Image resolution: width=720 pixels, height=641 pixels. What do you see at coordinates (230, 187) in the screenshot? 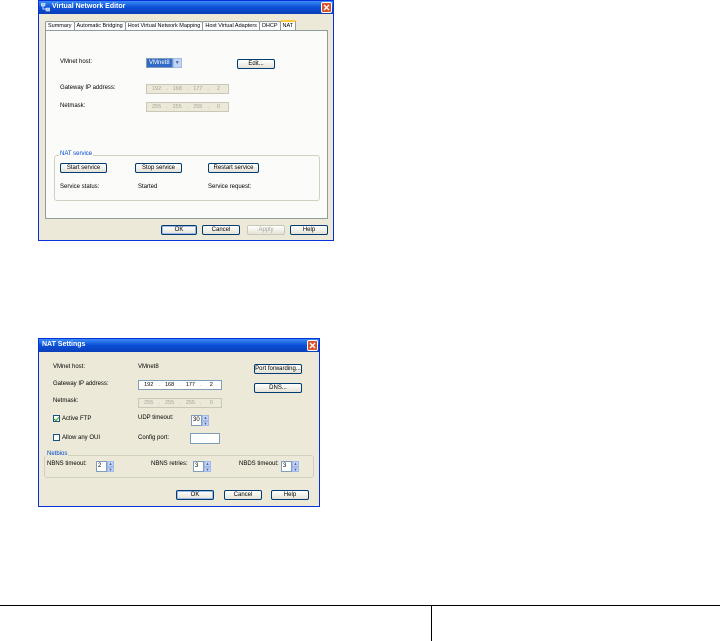
I see `service-request-label: Service request:` at bounding box center [230, 187].